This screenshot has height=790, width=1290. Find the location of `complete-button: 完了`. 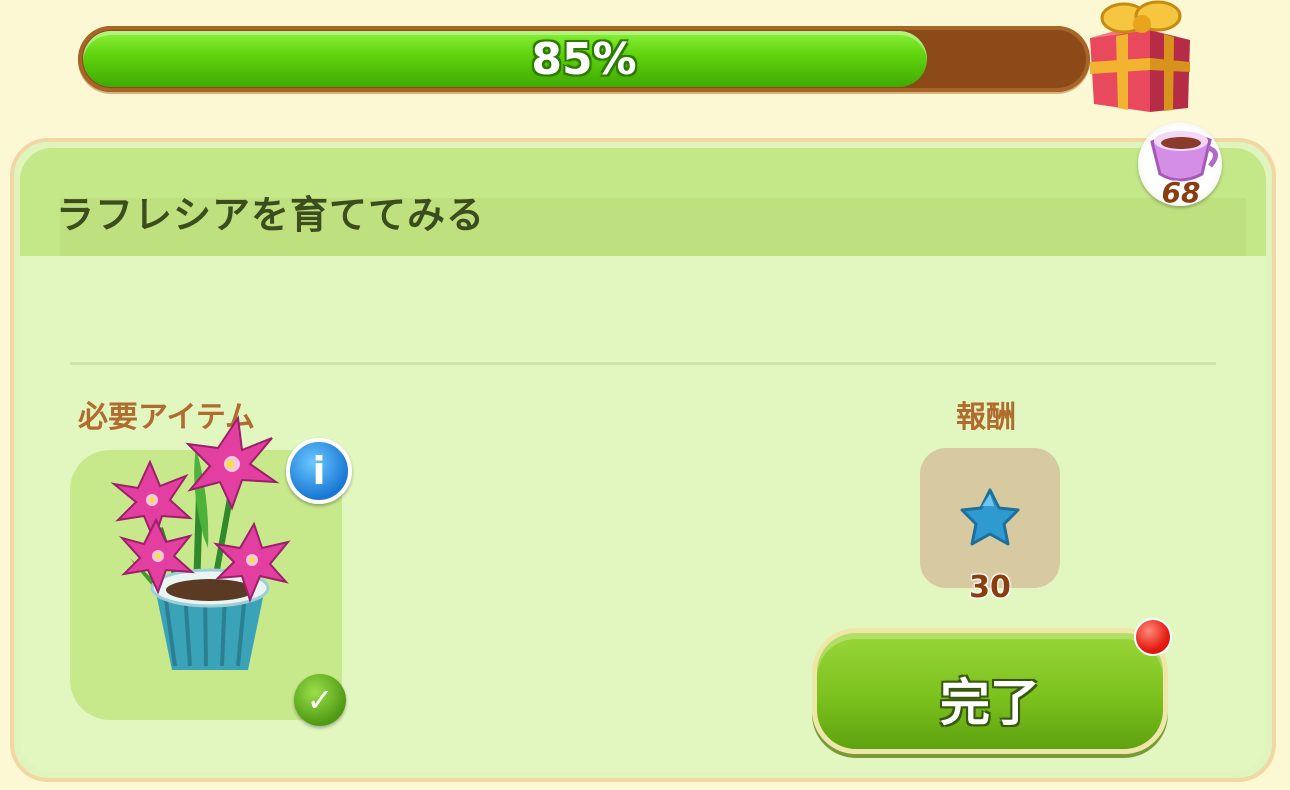

complete-button: 完了 is located at coordinates (990, 691).